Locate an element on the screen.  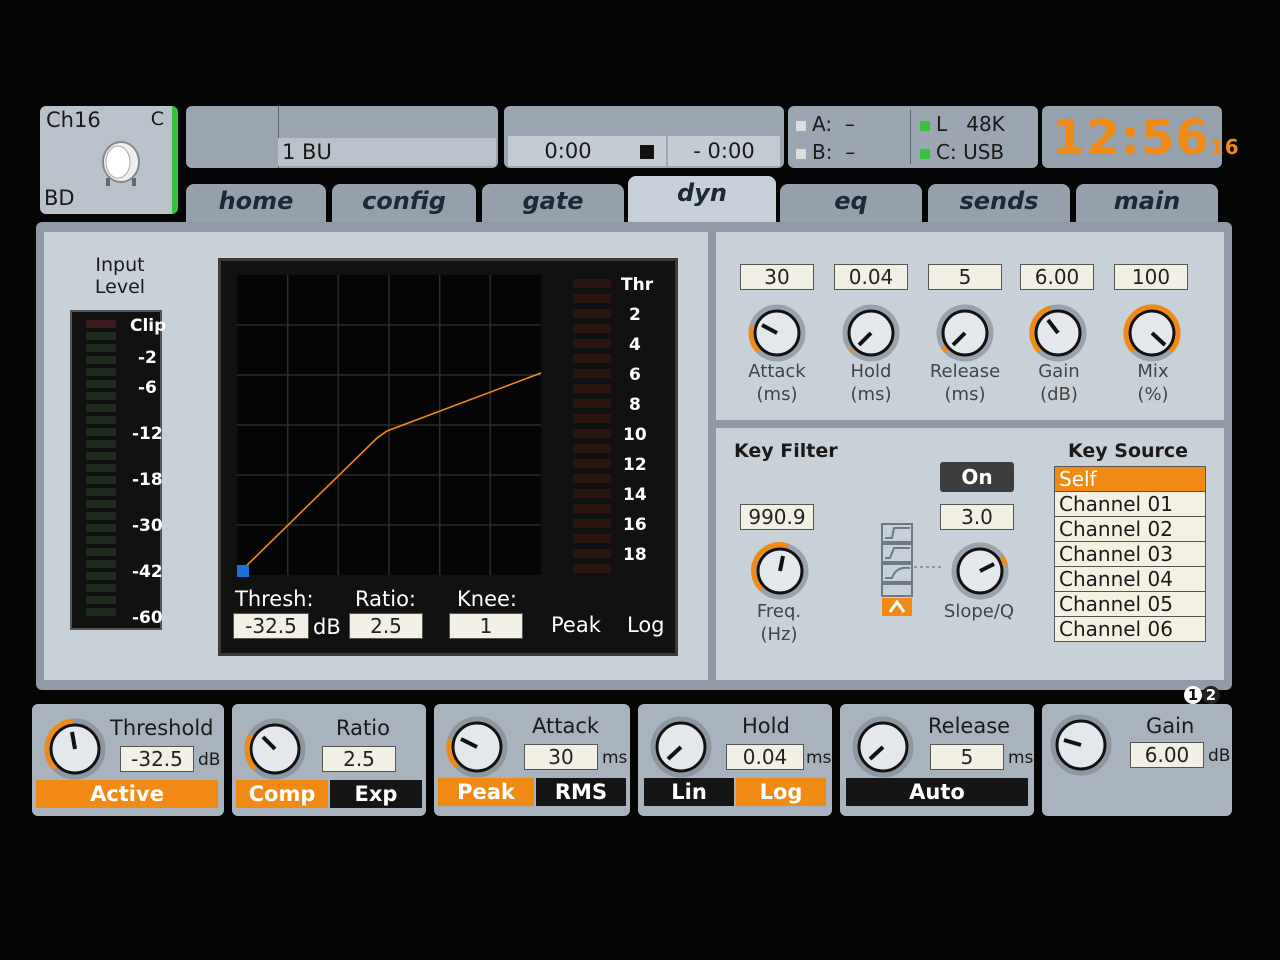
gr-label: 16 is located at coordinates (635, 525).